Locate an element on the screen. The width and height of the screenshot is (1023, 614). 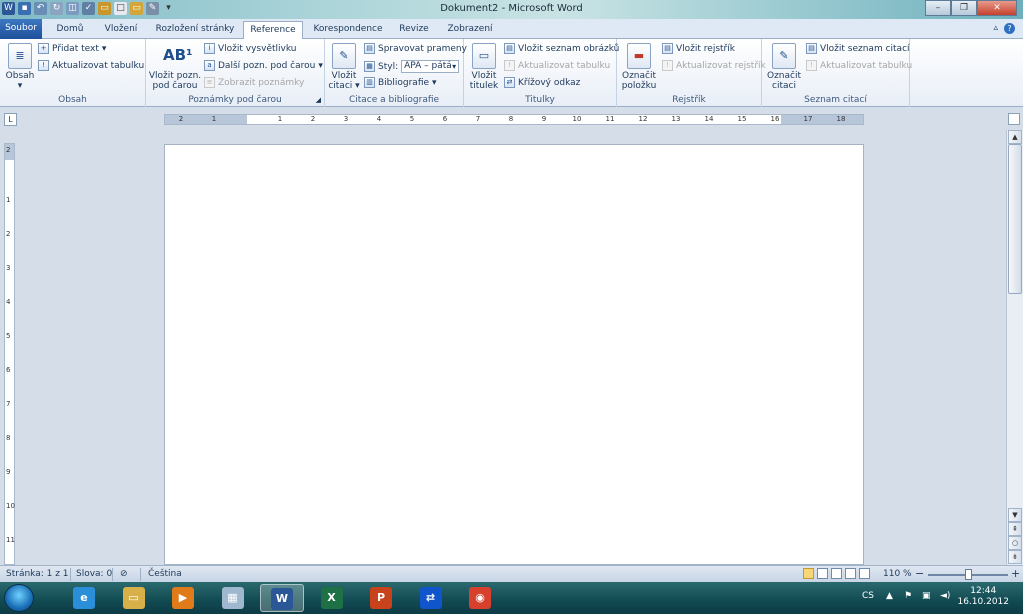
update-authorities-label: Aktualizovat tabulku is located at coordinates (866, 65).